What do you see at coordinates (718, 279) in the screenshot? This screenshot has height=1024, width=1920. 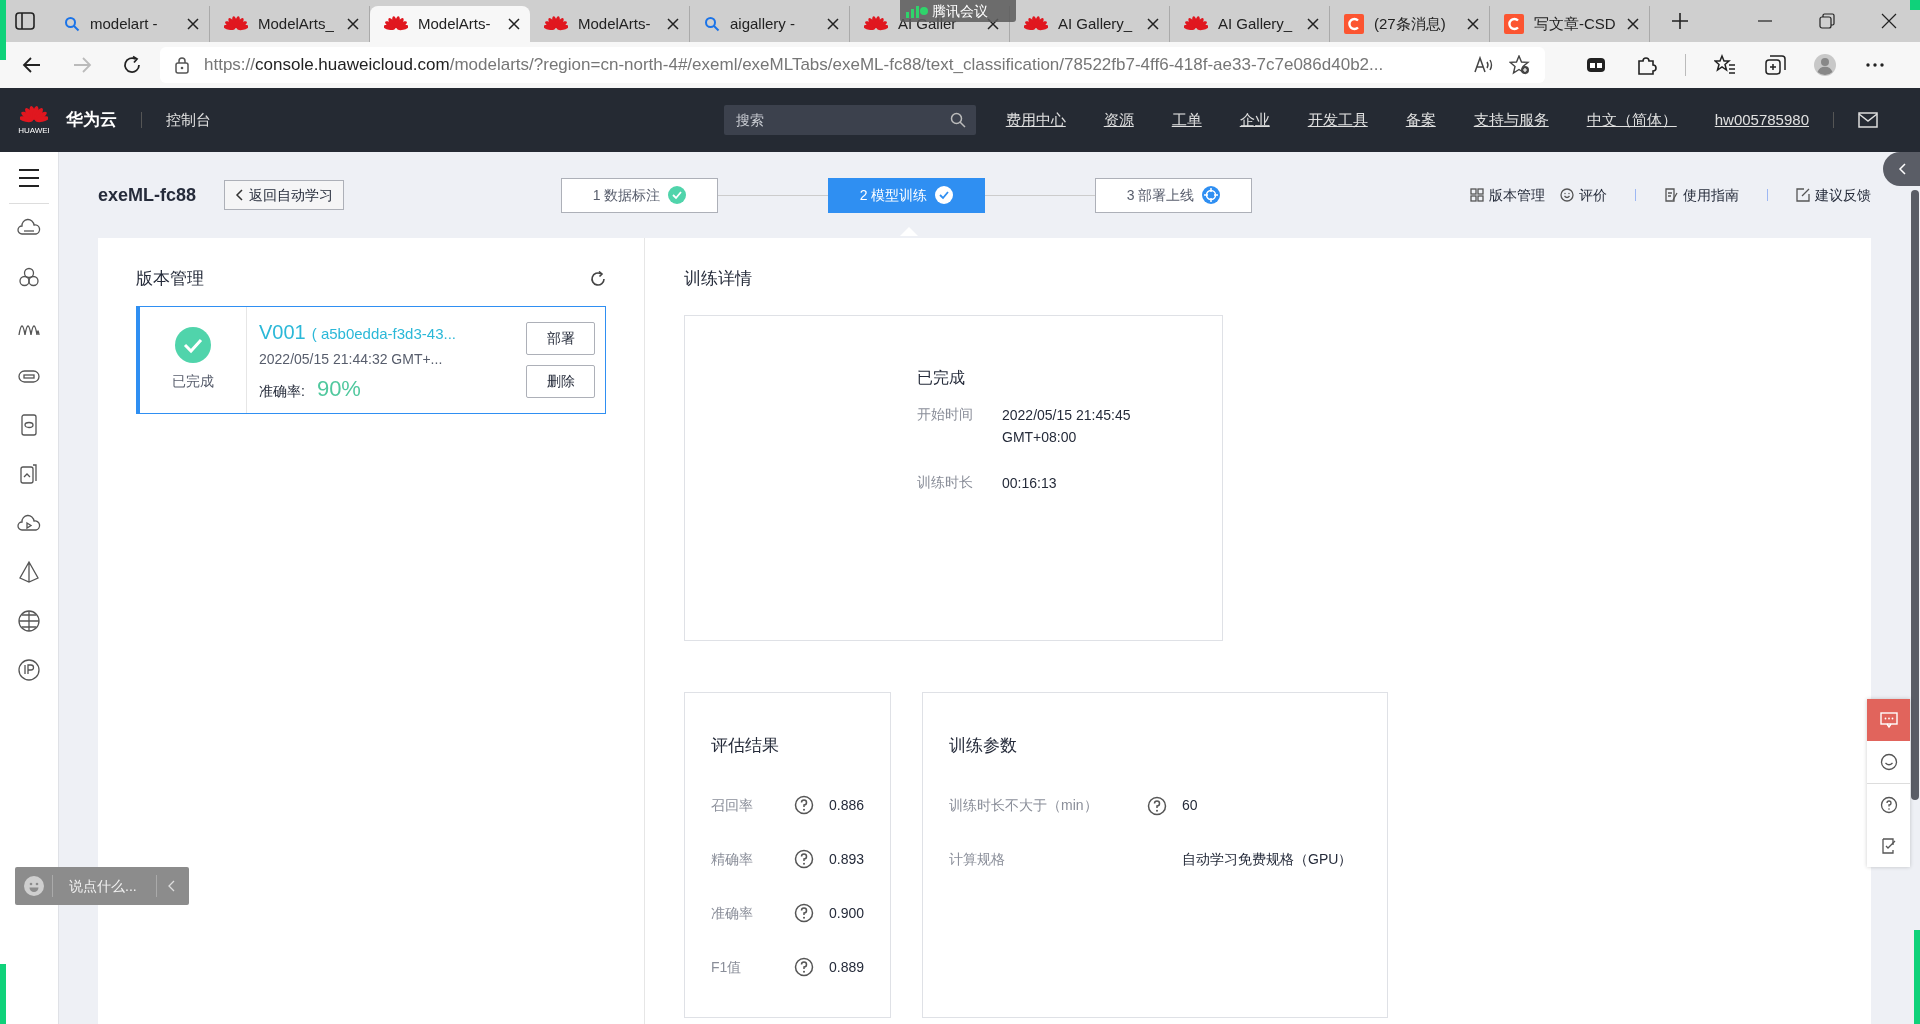 I see `section-title: 训练详情` at bounding box center [718, 279].